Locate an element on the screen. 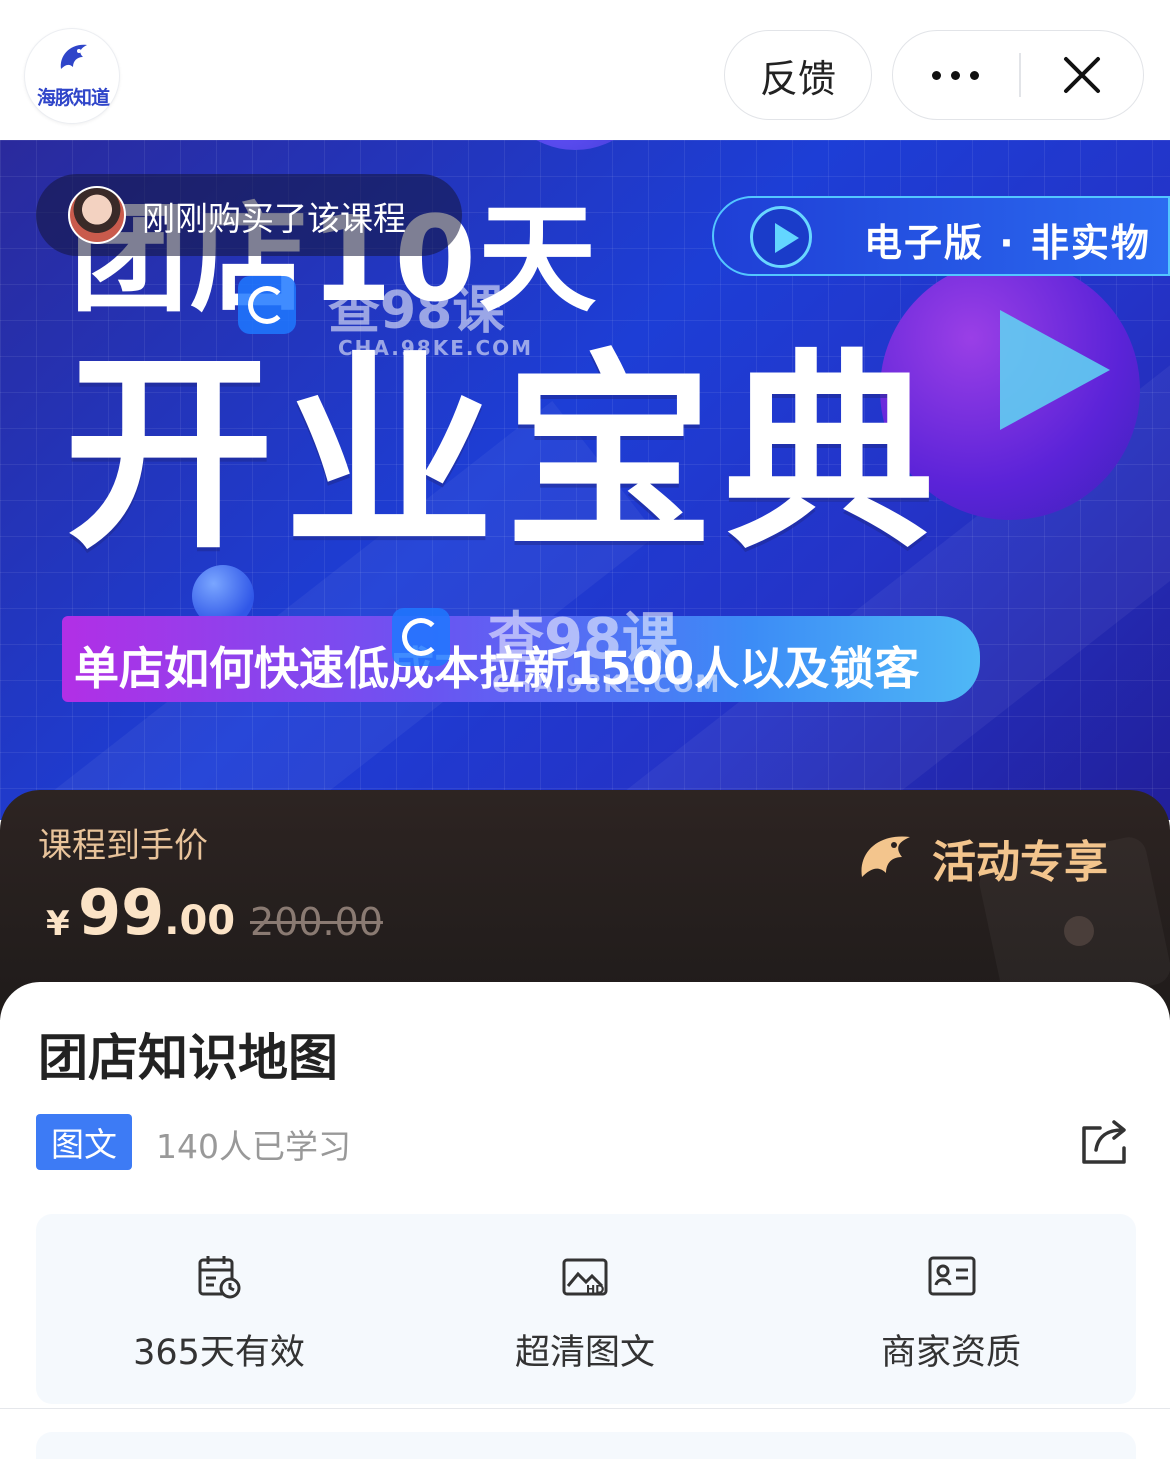 The width and height of the screenshot is (1170, 1459). feature-item-hd: HD 超清图文 is located at coordinates (585, 1309).